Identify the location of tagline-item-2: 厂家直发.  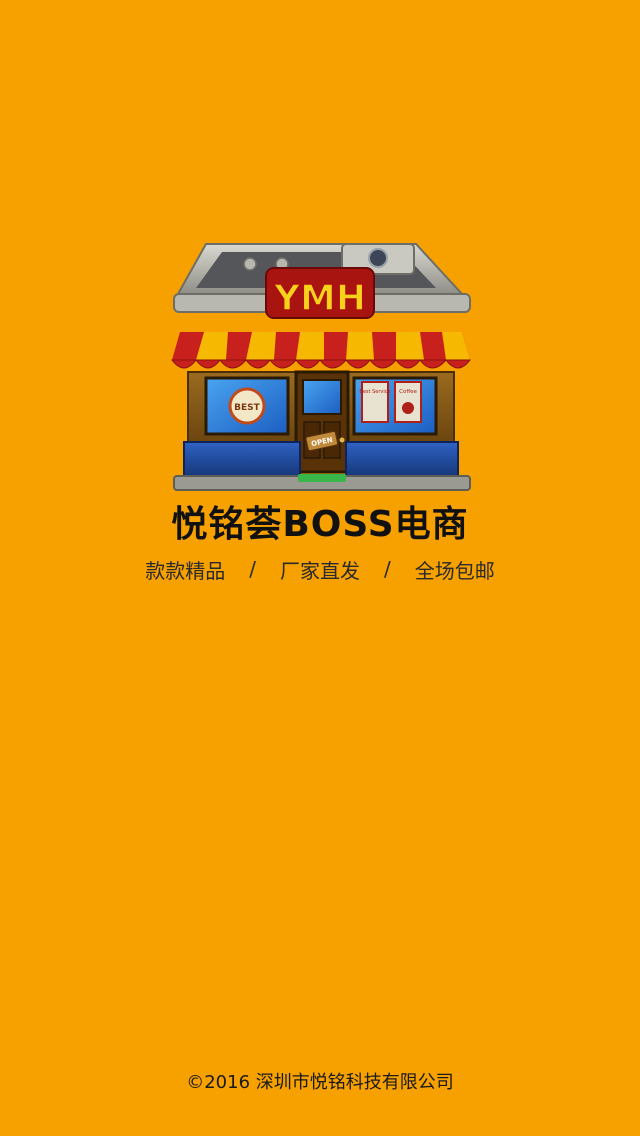
(320, 570).